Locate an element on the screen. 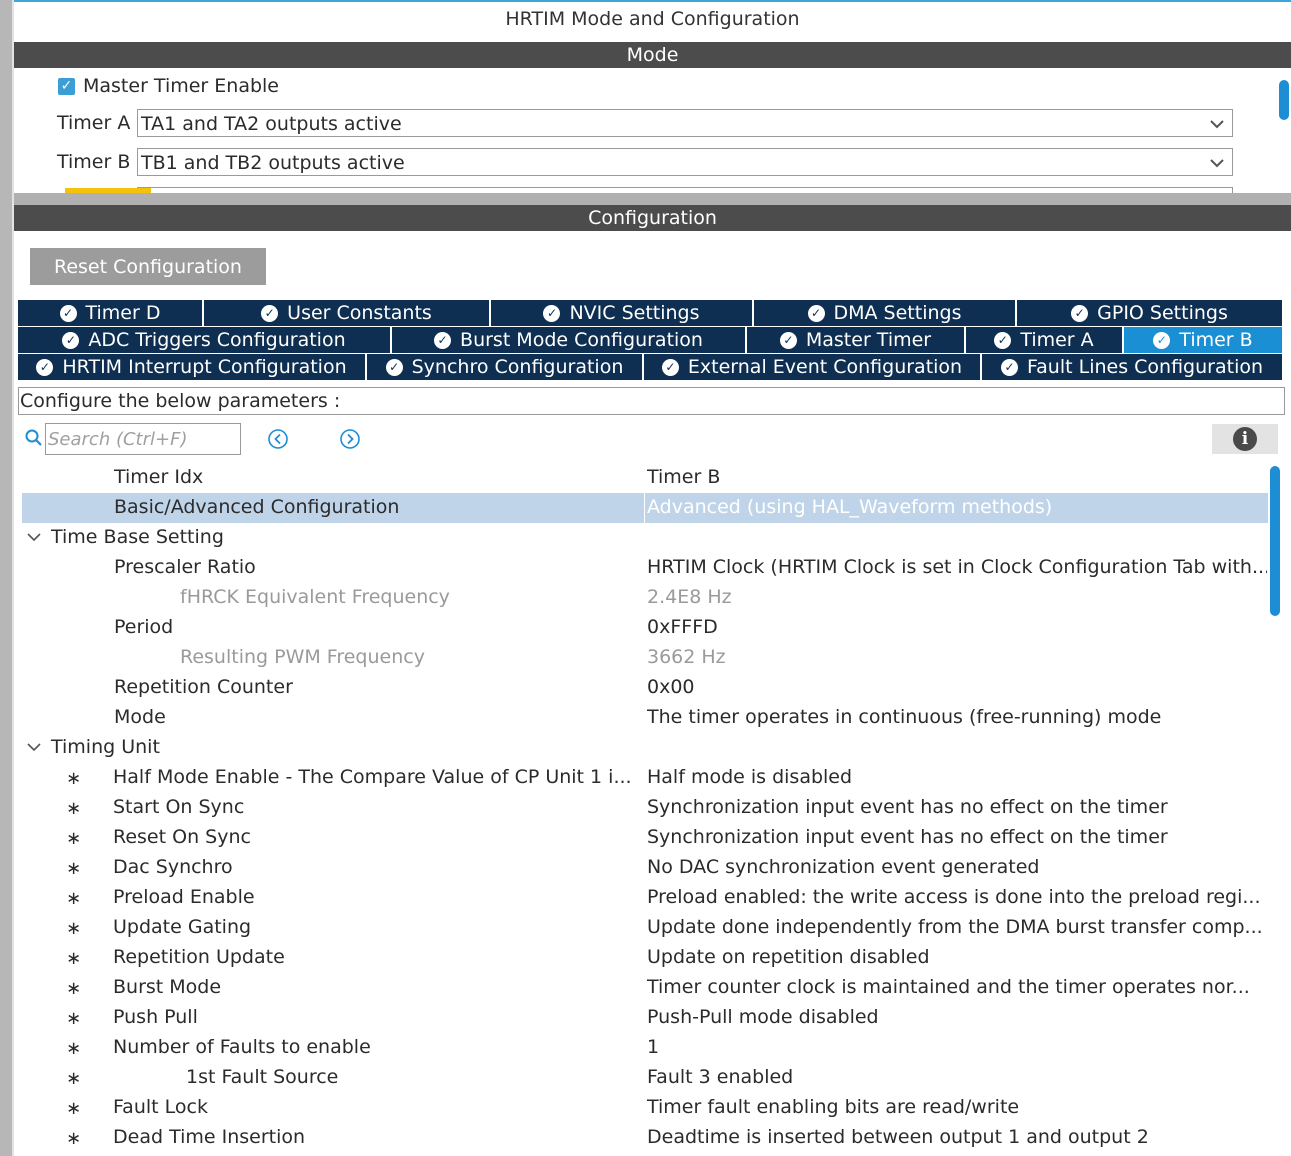  mode-scrollbar-thumb is located at coordinates (1284, 100).